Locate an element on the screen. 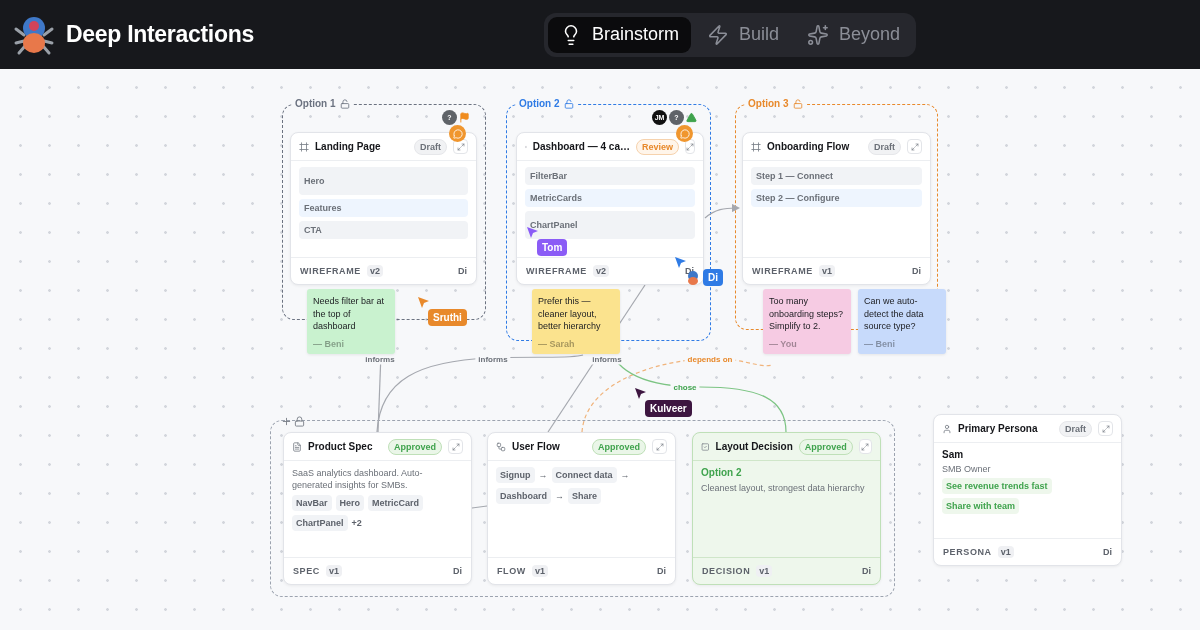 The width and height of the screenshot is (1200, 630). note-text: Too many onboarding steps? Simplify to 2. is located at coordinates (807, 314).